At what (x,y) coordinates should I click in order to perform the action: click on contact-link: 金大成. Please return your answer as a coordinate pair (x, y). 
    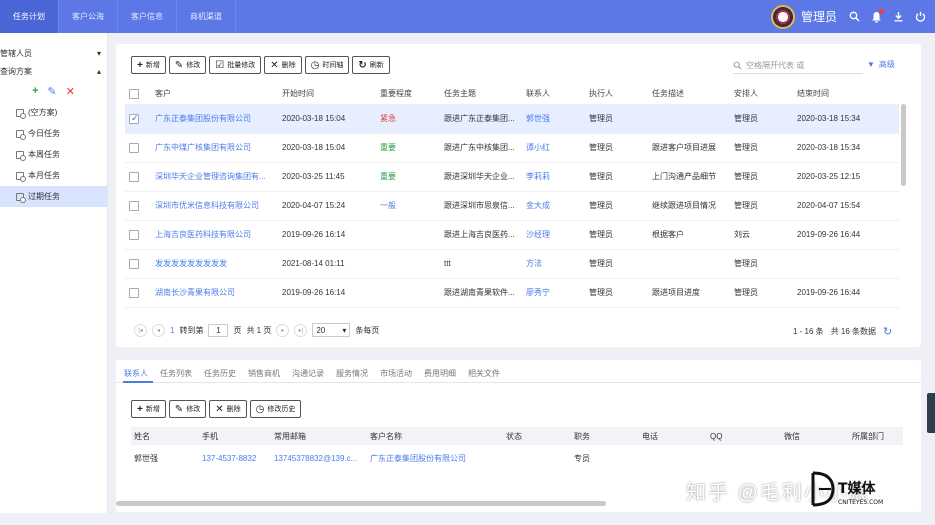
    Looking at the image, I should click on (553, 206).